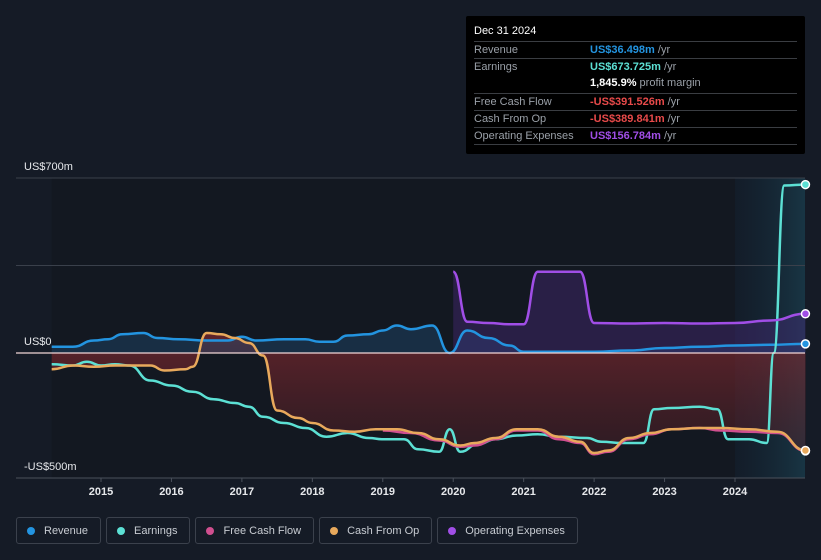  I want to click on tooltip-row: Free Cash Flow -US$391.526m /yr, so click(635, 101).